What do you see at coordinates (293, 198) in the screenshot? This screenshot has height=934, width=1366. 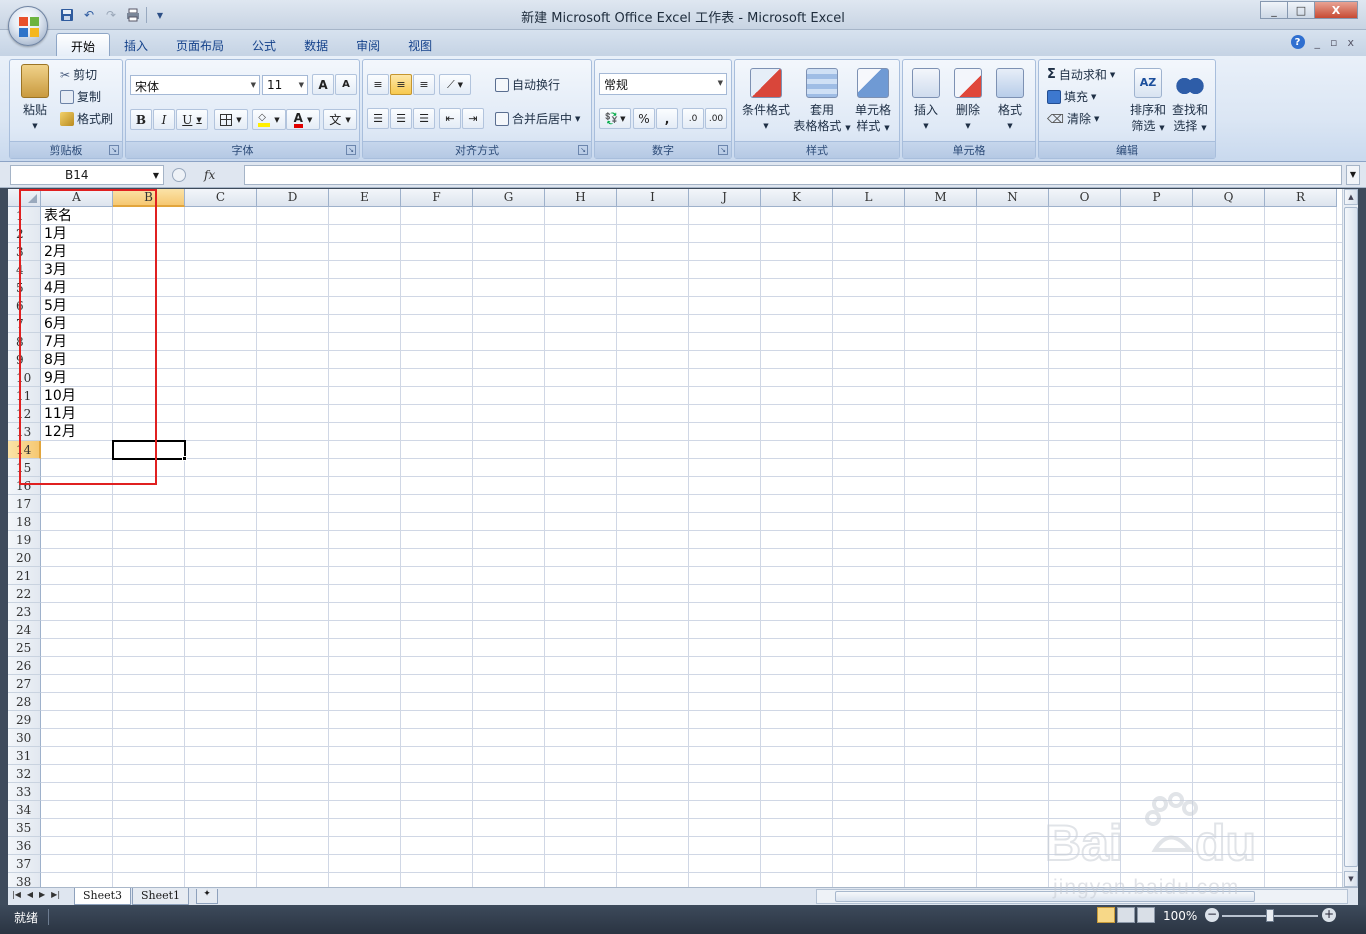 I see `column-header-d: D` at bounding box center [293, 198].